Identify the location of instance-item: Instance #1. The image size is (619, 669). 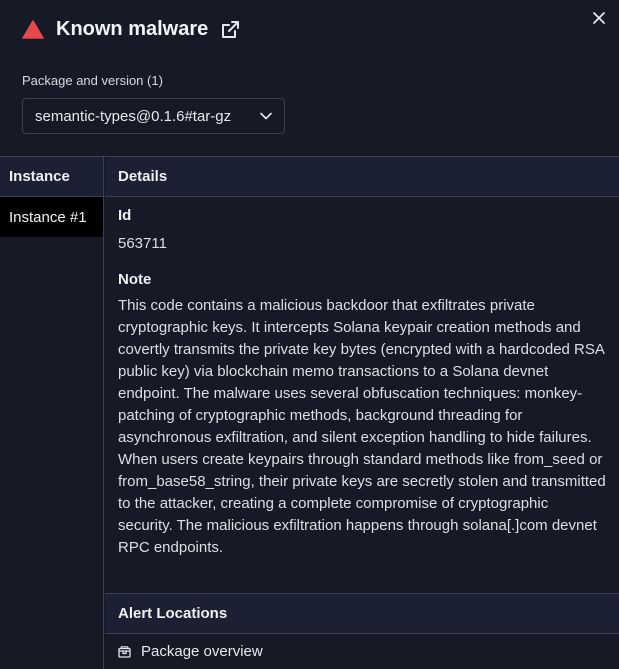
(51, 217).